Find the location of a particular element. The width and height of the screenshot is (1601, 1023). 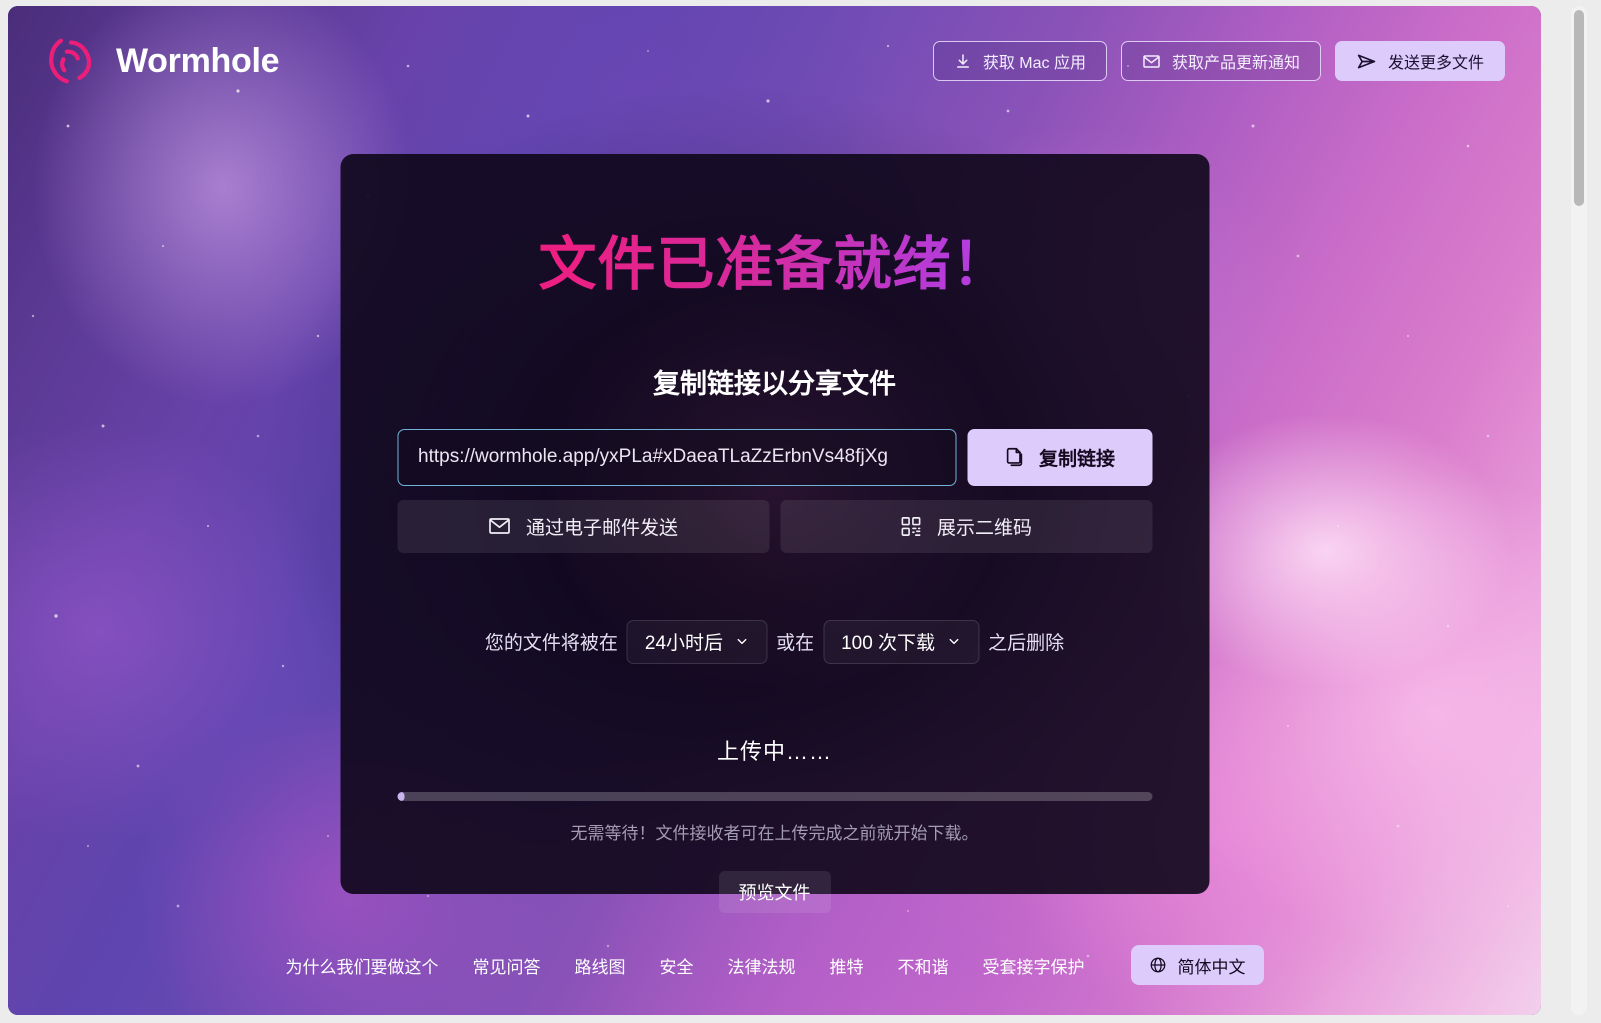

footer-link-security: 安全 is located at coordinates (677, 965).